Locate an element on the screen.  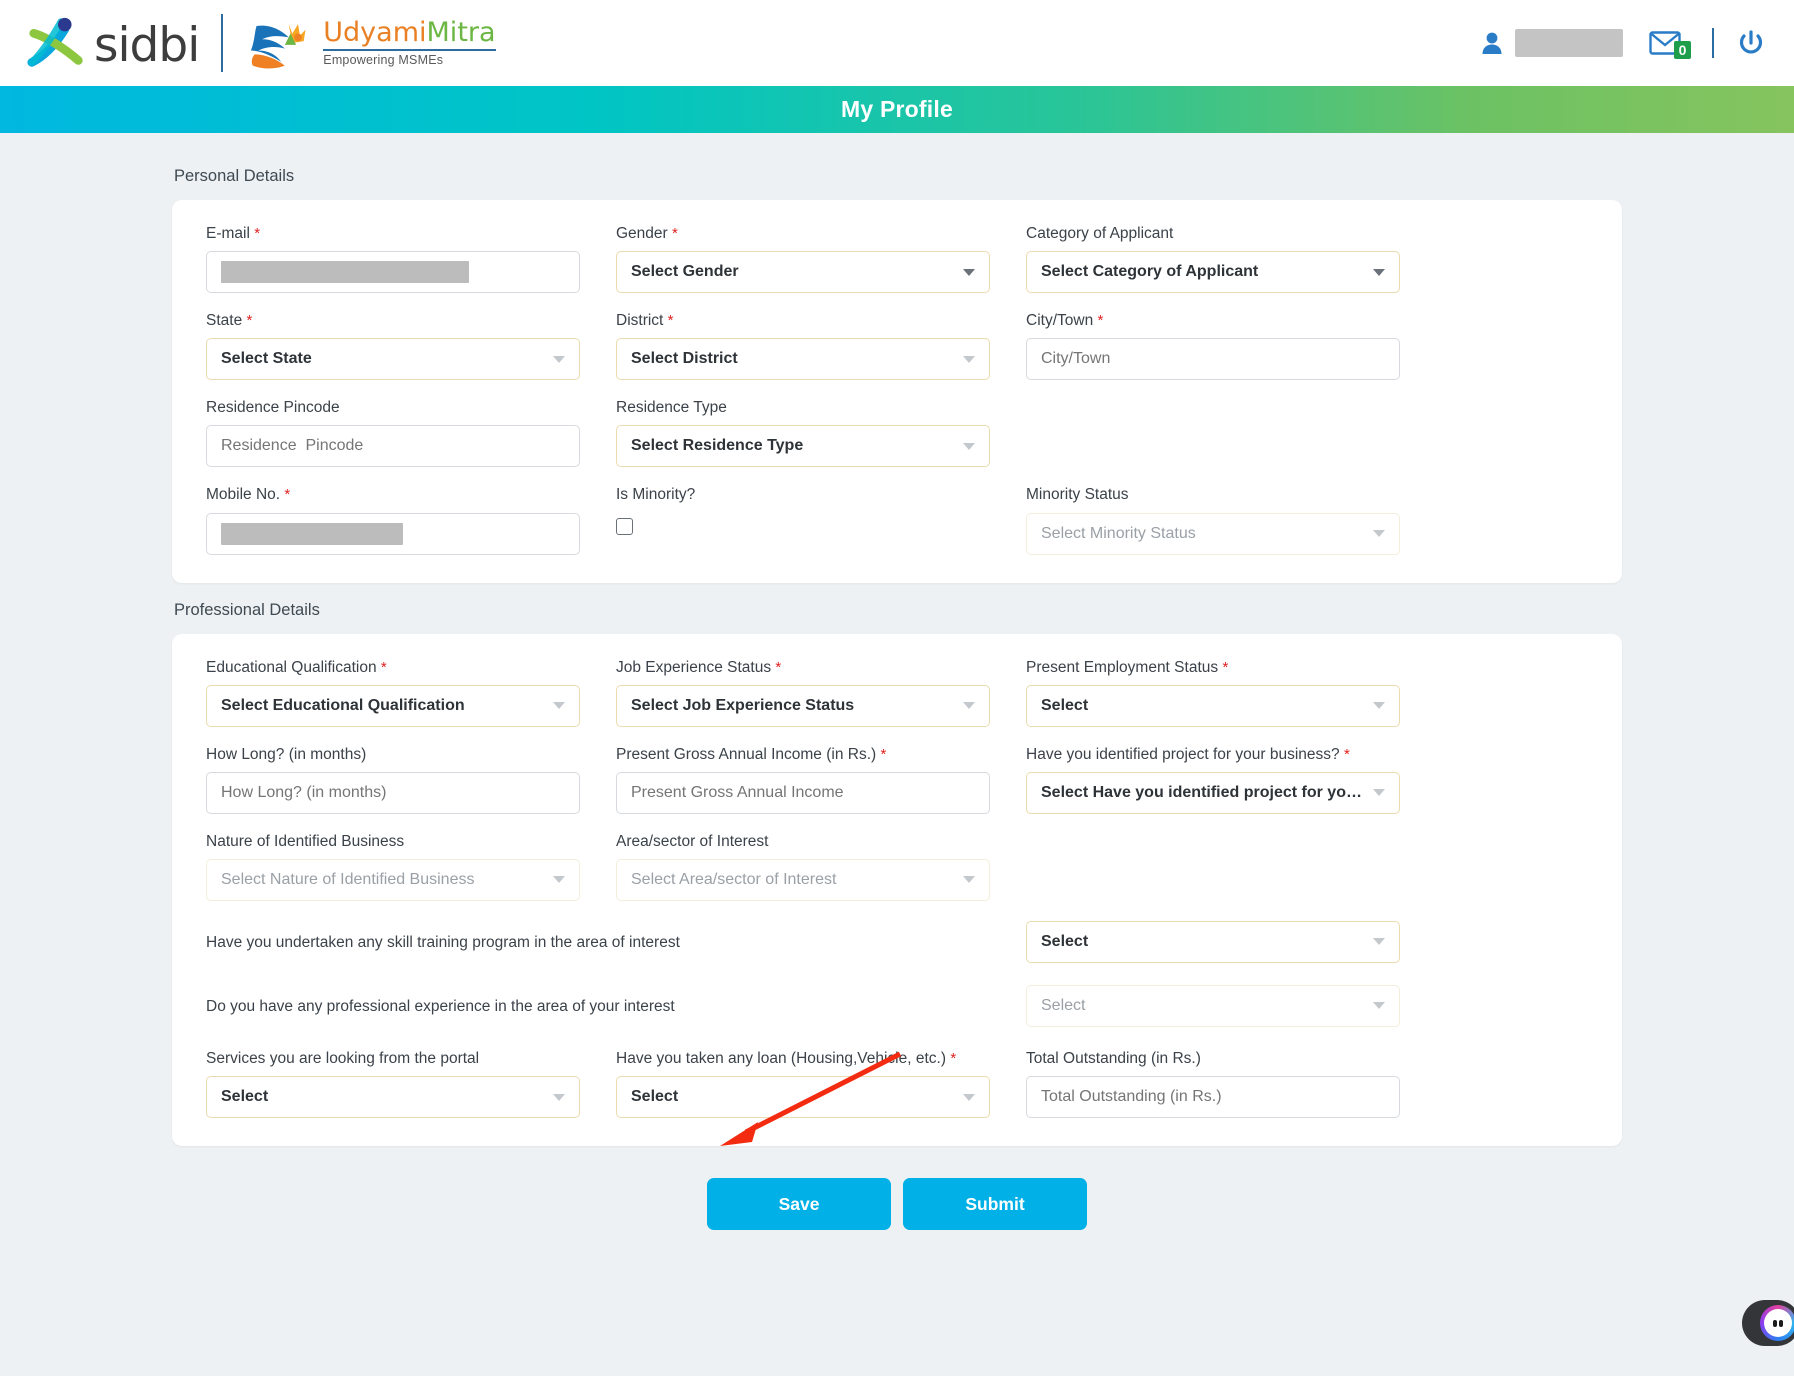
income-input is located at coordinates (803, 792).